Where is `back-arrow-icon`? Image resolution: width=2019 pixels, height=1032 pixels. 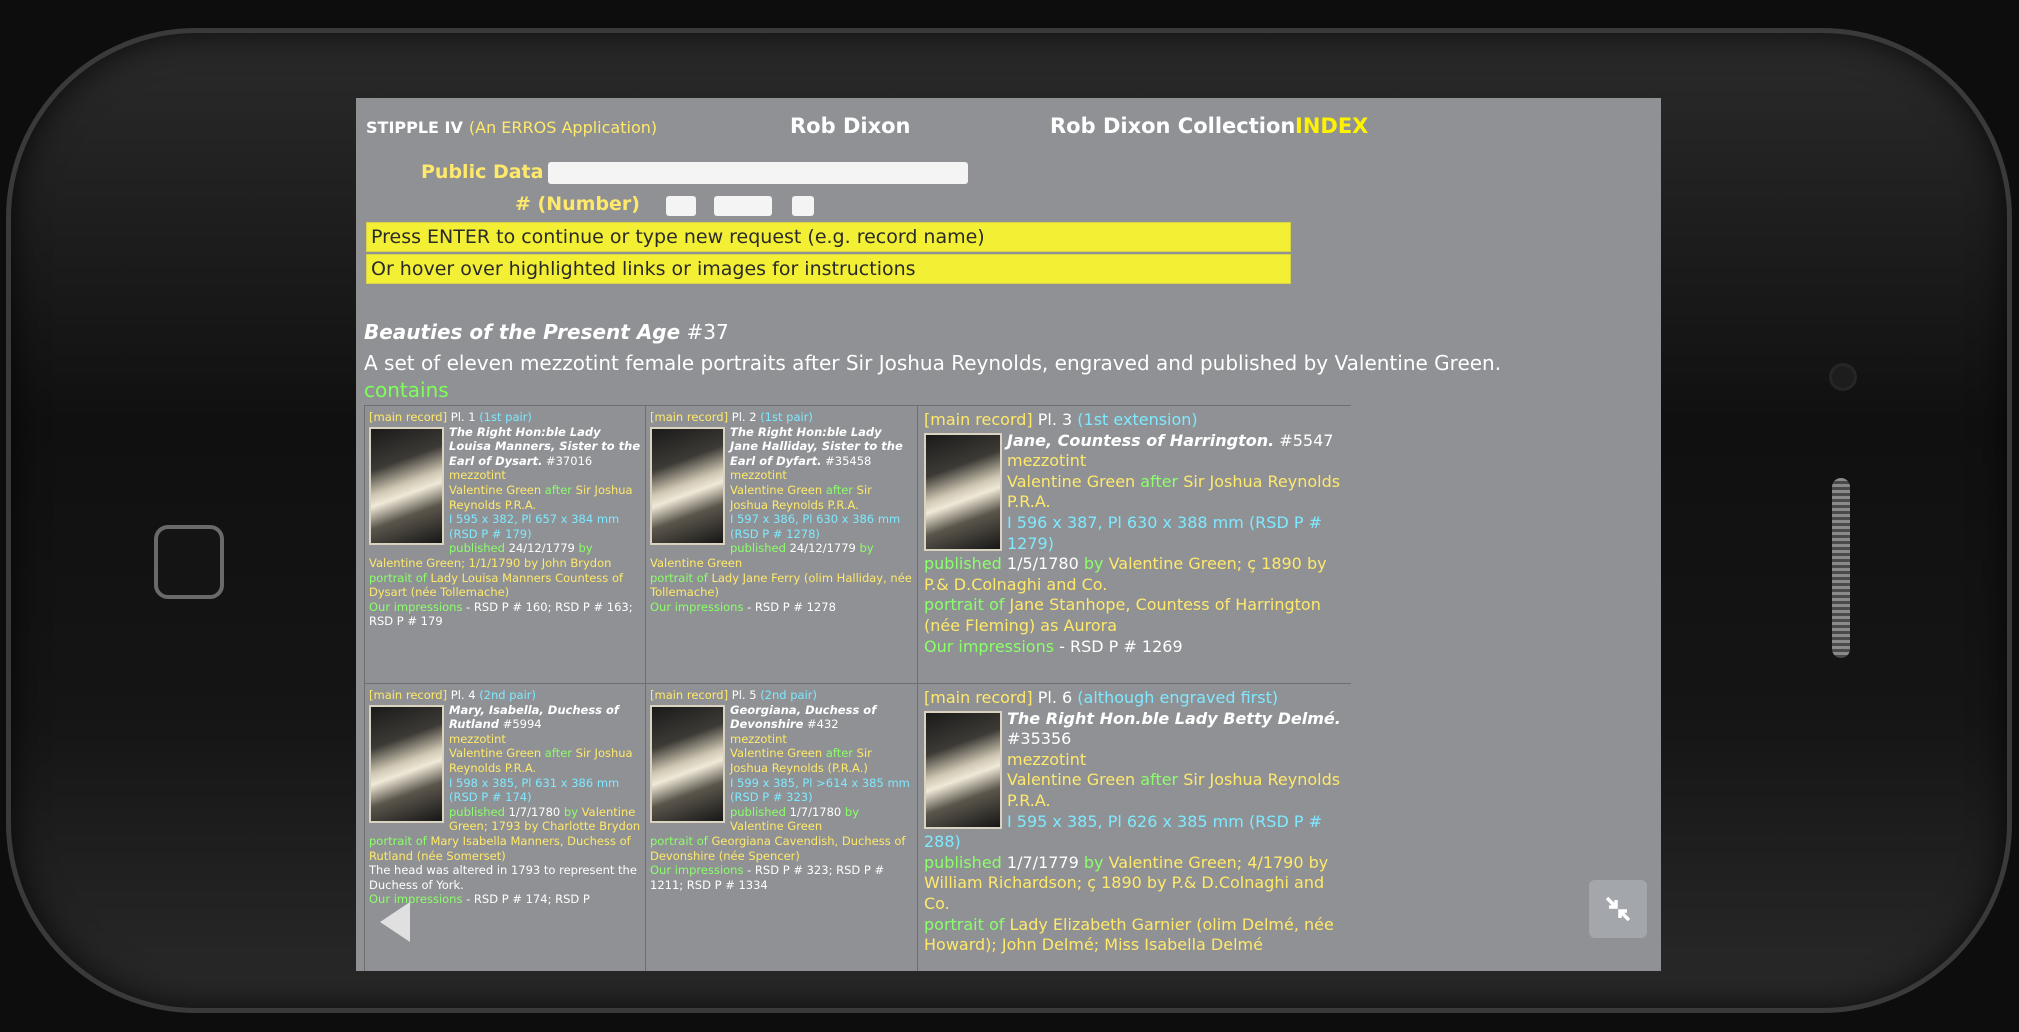
back-arrow-icon is located at coordinates (395, 922).